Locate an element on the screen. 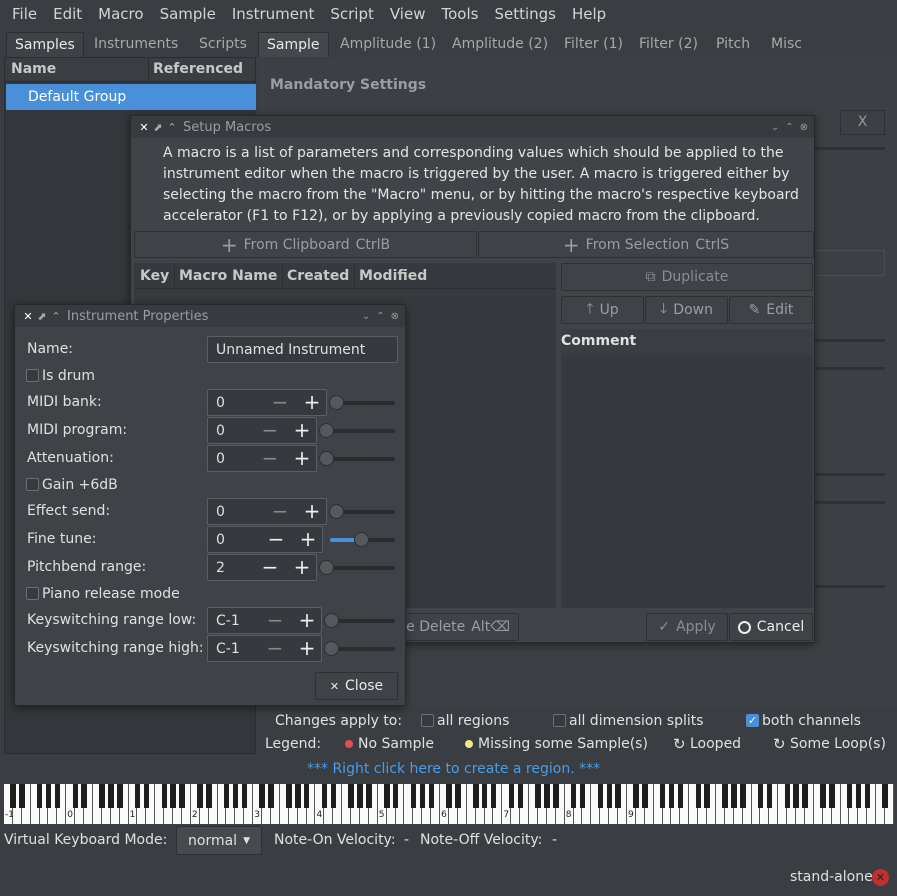 The image size is (897, 896). all-regions-checkbox is located at coordinates (427, 720).